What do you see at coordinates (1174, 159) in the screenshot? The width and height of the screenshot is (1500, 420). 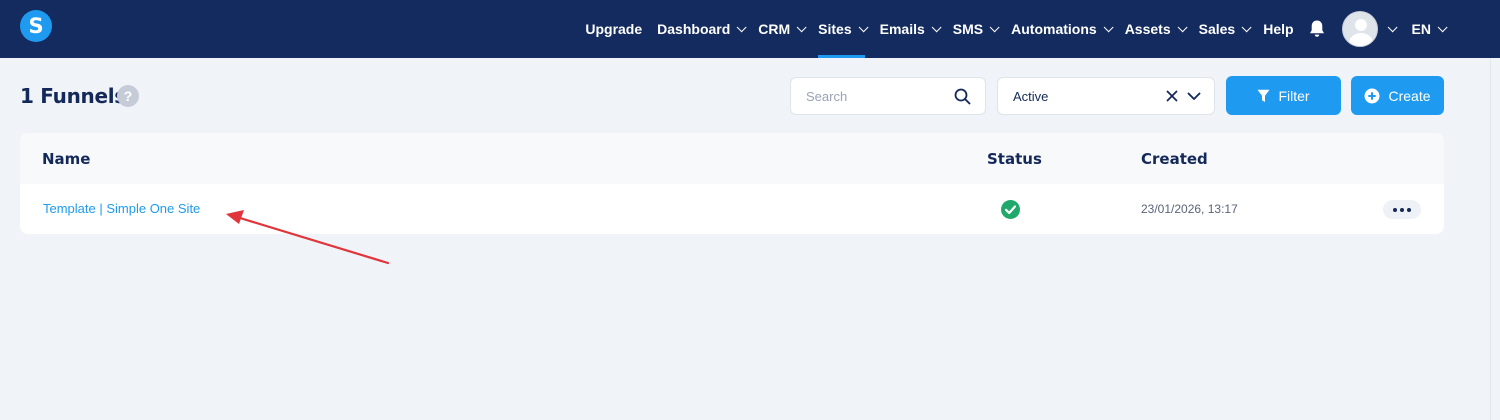 I see `column-header-created: Created` at bounding box center [1174, 159].